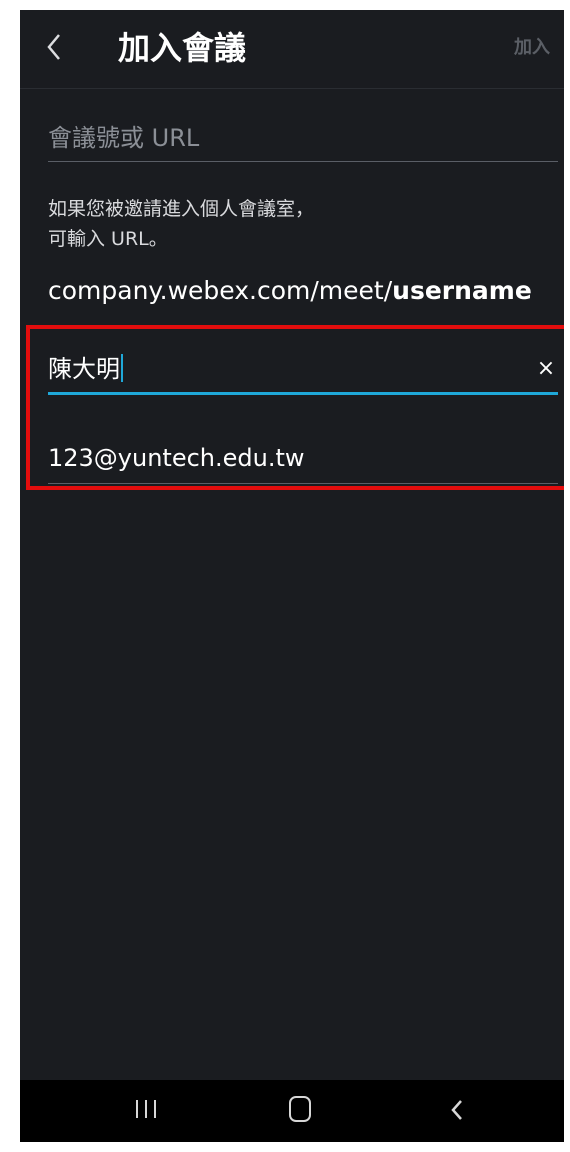  Describe the element at coordinates (300, 1109) in the screenshot. I see `home-button` at that location.